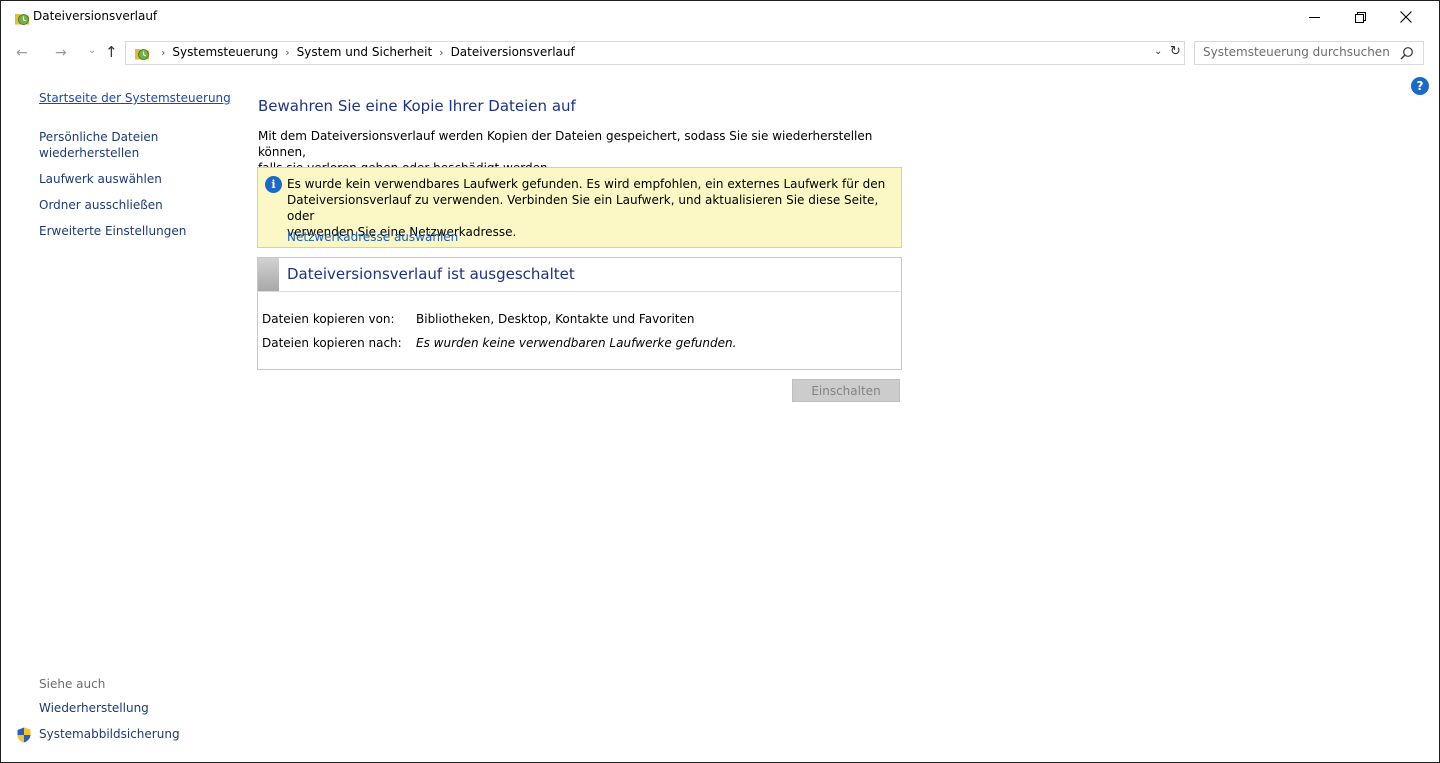 Image resolution: width=1440 pixels, height=763 pixels. What do you see at coordinates (24, 735) in the screenshot?
I see `uac-shield-icon` at bounding box center [24, 735].